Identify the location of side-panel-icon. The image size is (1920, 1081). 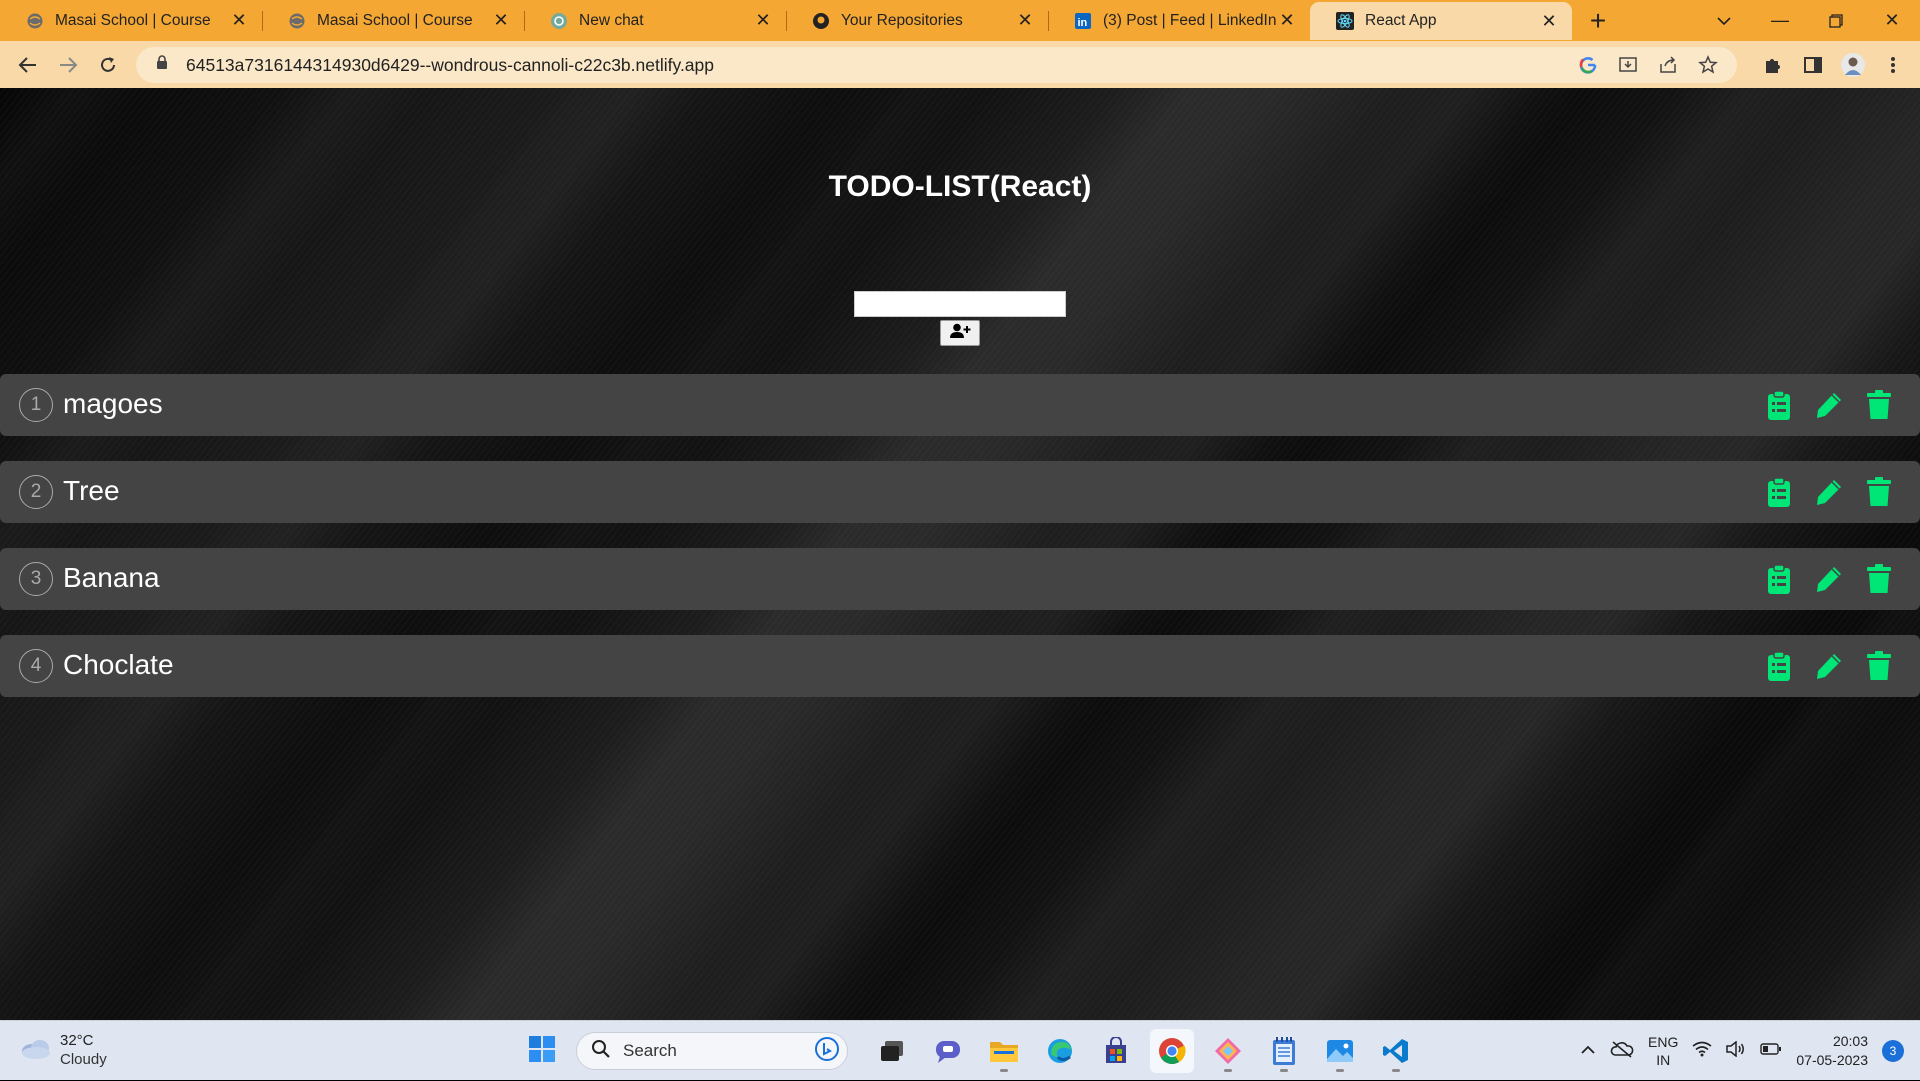
(1813, 65).